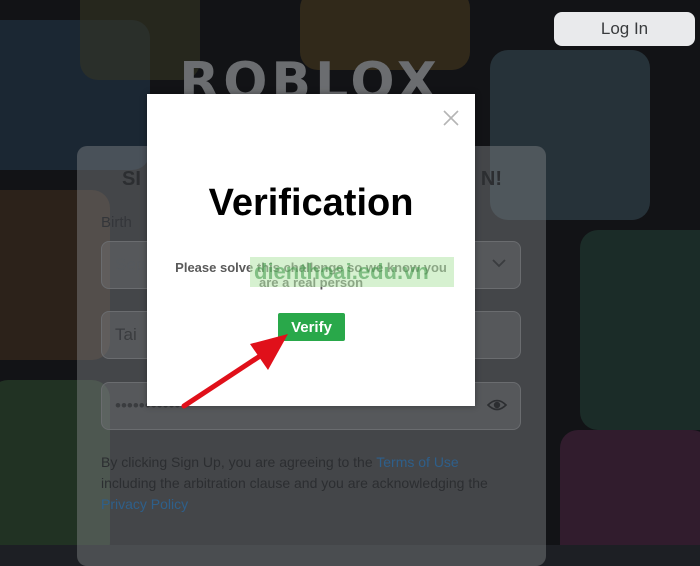  I want to click on birthday-value: Sep, so click(130, 264).